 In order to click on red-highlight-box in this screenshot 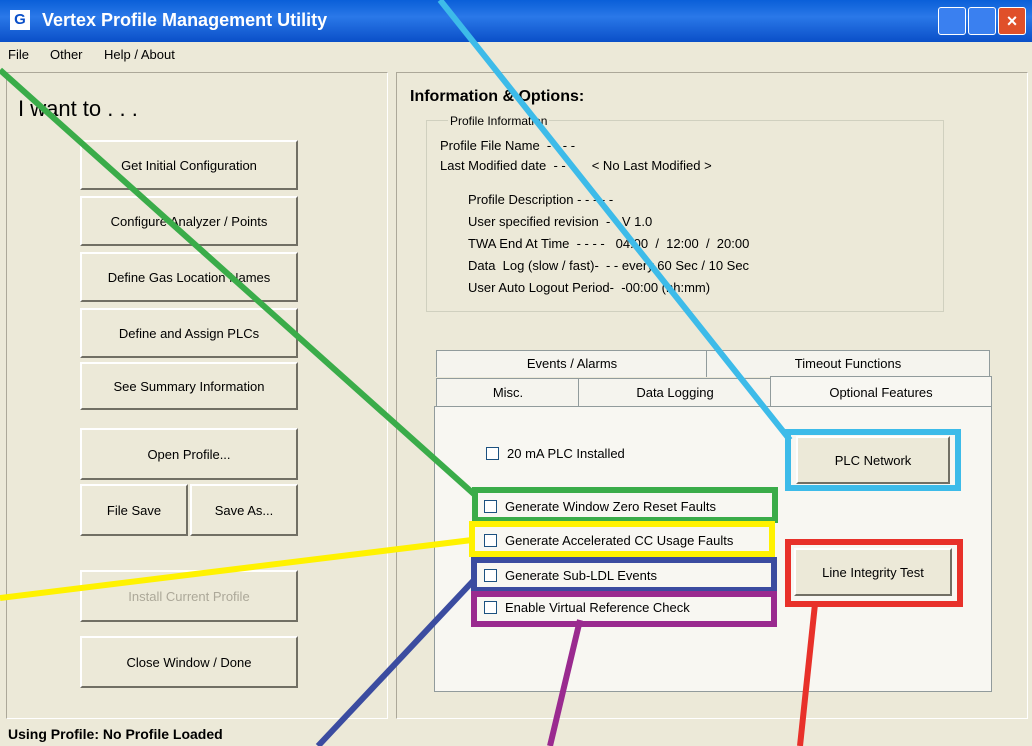, I will do `click(874, 573)`.